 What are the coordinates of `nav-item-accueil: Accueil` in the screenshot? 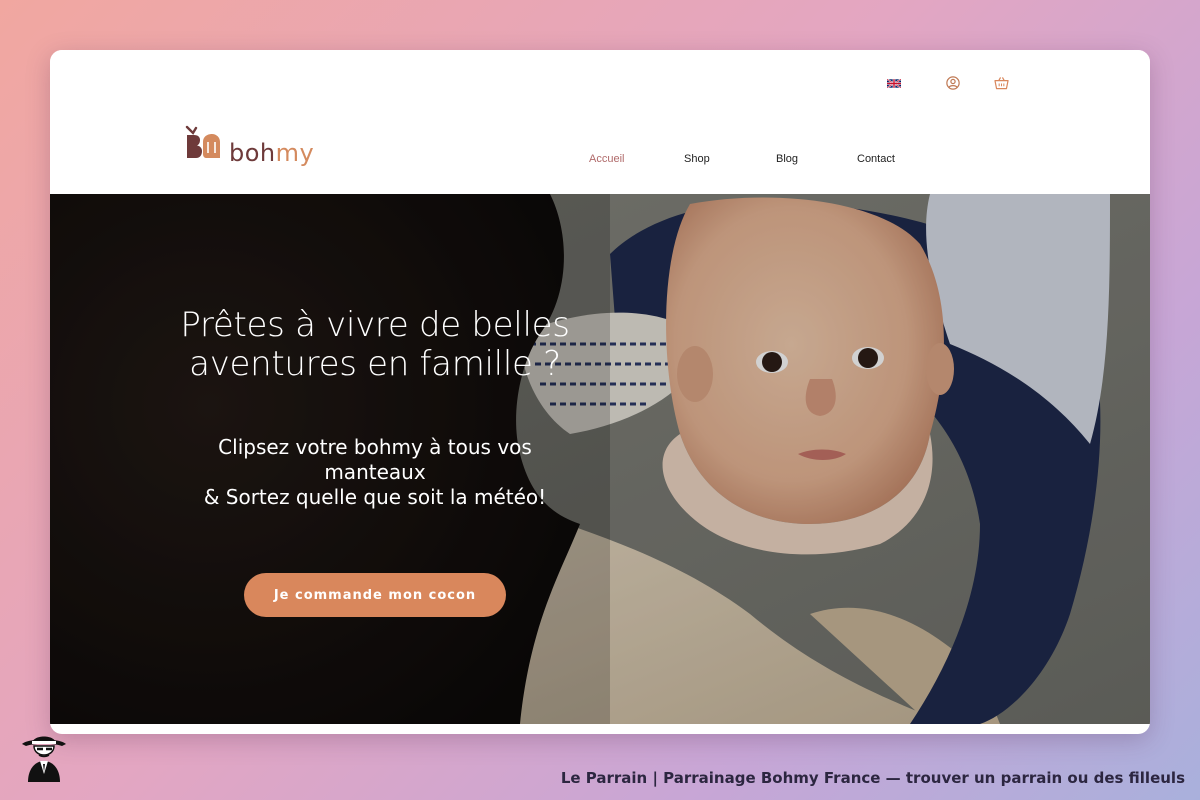 It's located at (606, 159).